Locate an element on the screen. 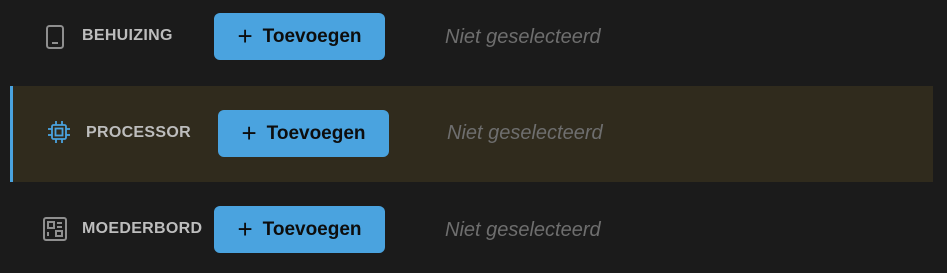 Image resolution: width=947 pixels, height=273 pixels. add-moederbord-button: + Toevoegen is located at coordinates (299, 229).